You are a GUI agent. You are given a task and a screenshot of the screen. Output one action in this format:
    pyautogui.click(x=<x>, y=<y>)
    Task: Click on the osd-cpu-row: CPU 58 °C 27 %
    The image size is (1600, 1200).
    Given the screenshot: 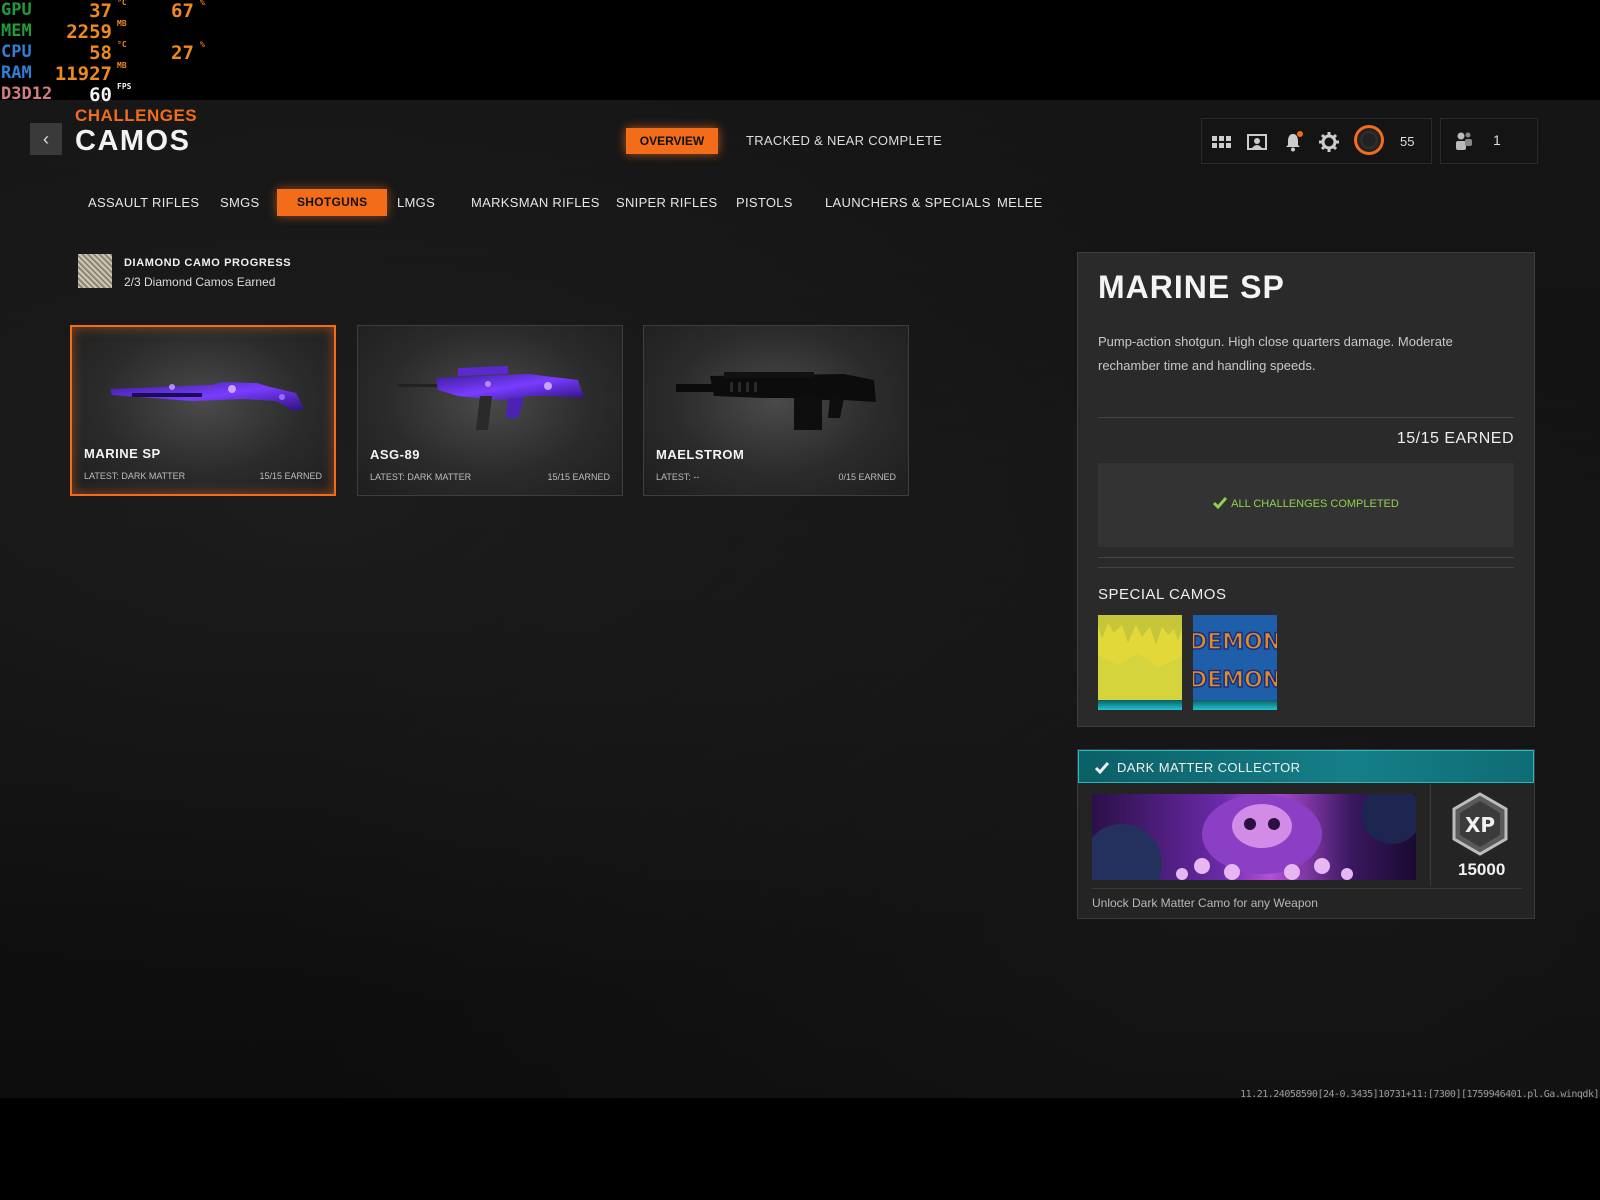 What is the action you would take?
    pyautogui.click(x=110, y=52)
    